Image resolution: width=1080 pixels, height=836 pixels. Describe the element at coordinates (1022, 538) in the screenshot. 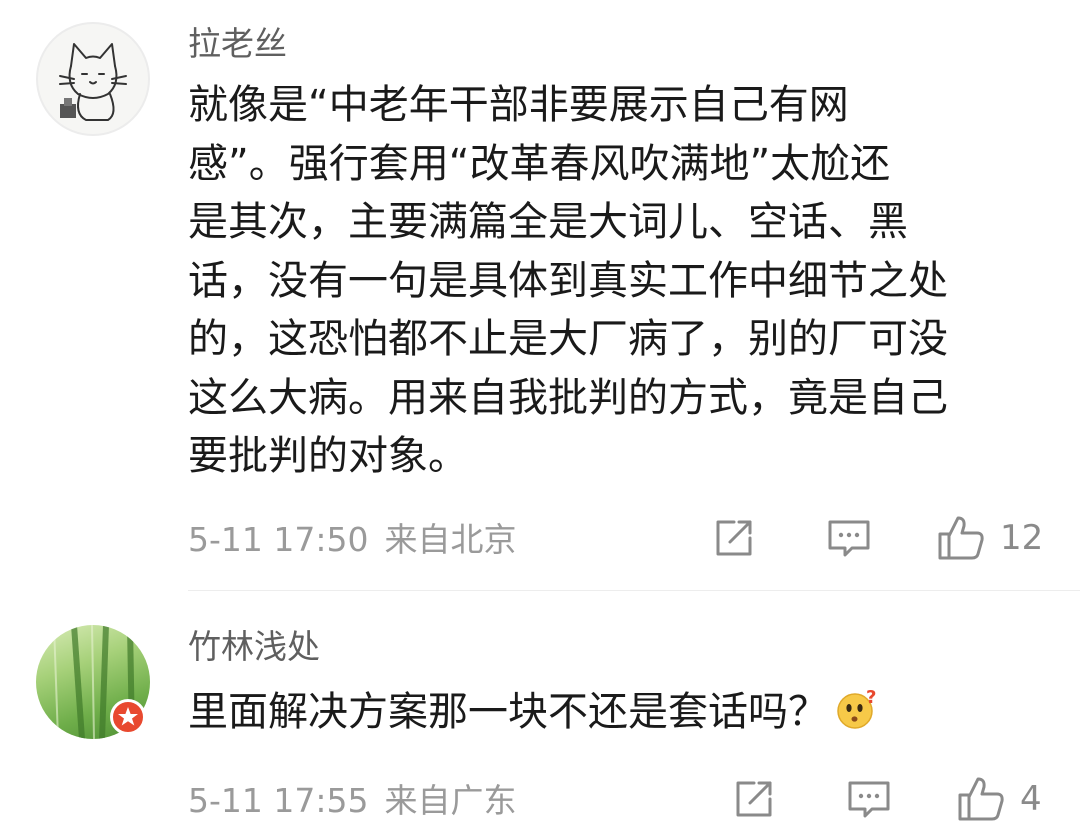

I see `like-count: 12` at that location.